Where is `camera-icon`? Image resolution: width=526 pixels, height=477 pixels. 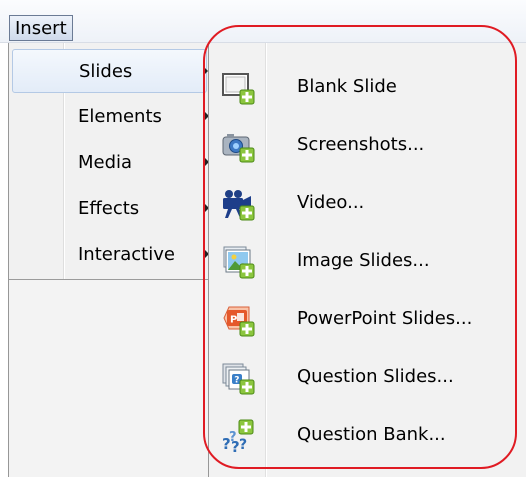
camera-icon is located at coordinates (238, 146).